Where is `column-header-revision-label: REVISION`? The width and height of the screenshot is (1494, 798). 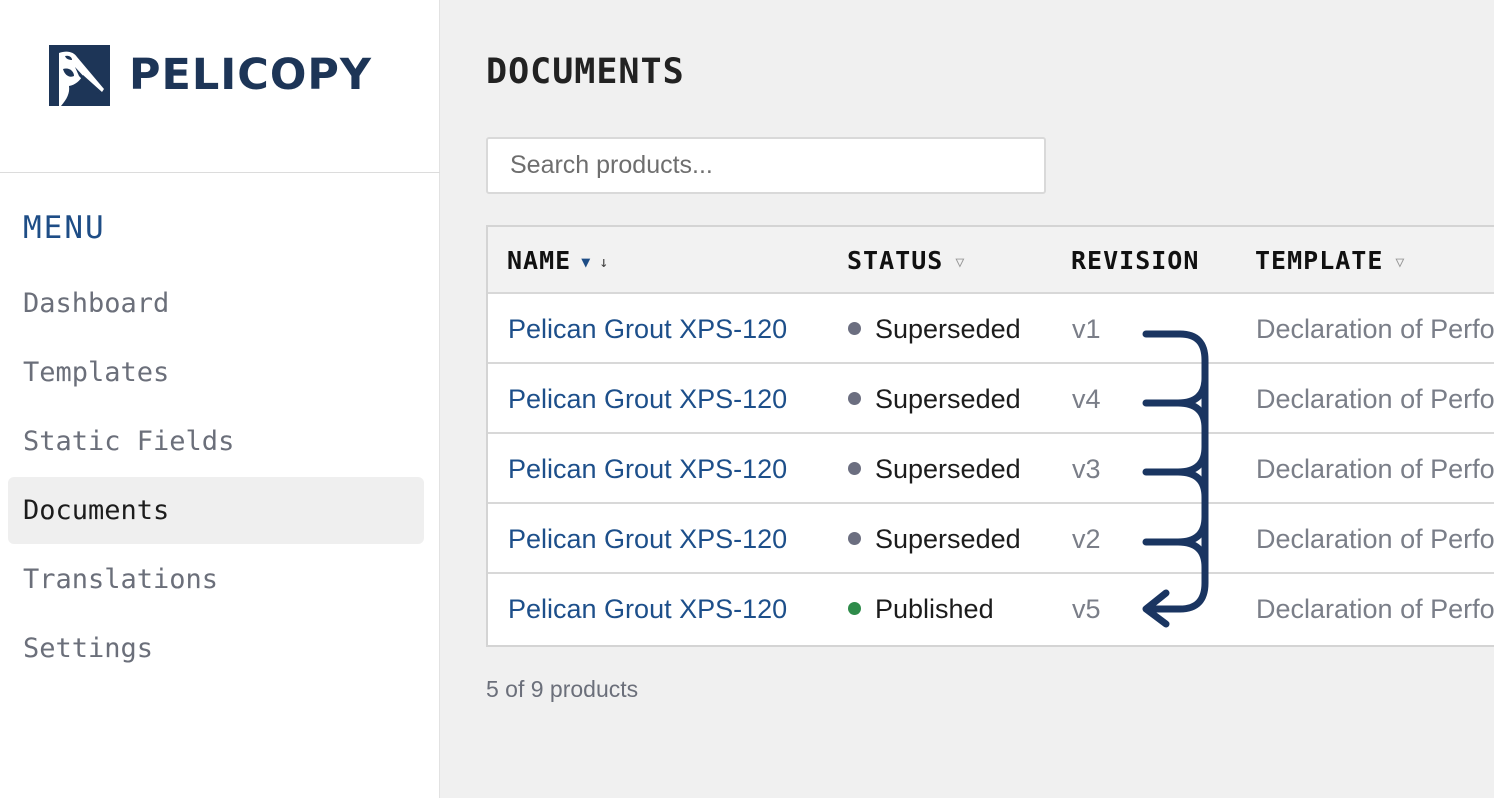 column-header-revision-label: REVISION is located at coordinates (1135, 260).